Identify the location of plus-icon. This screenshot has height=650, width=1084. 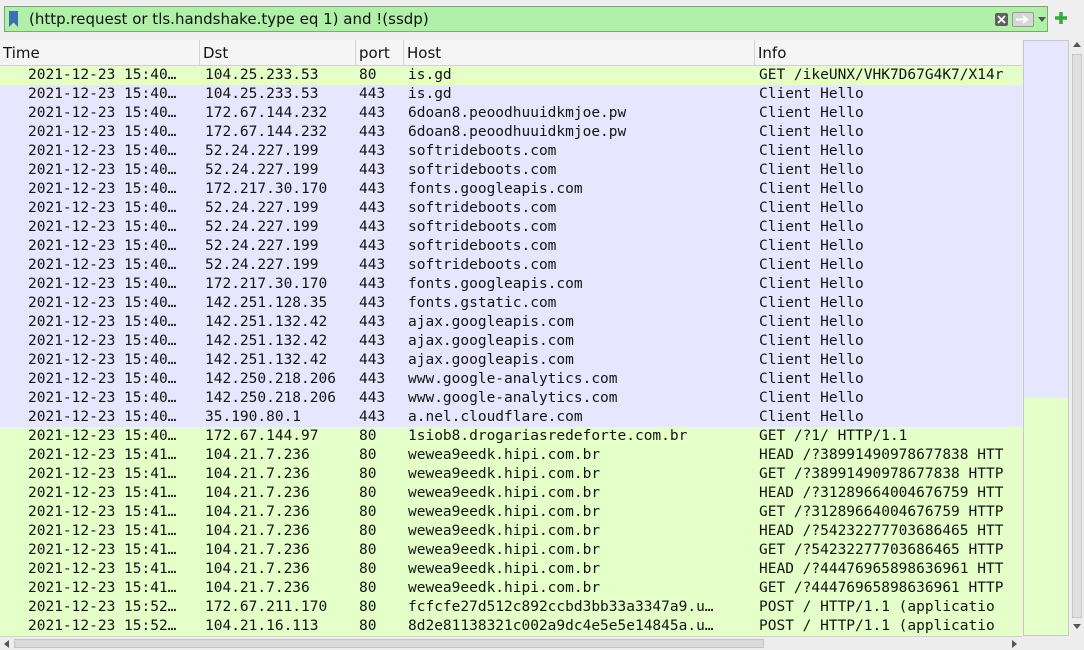
(1061, 18).